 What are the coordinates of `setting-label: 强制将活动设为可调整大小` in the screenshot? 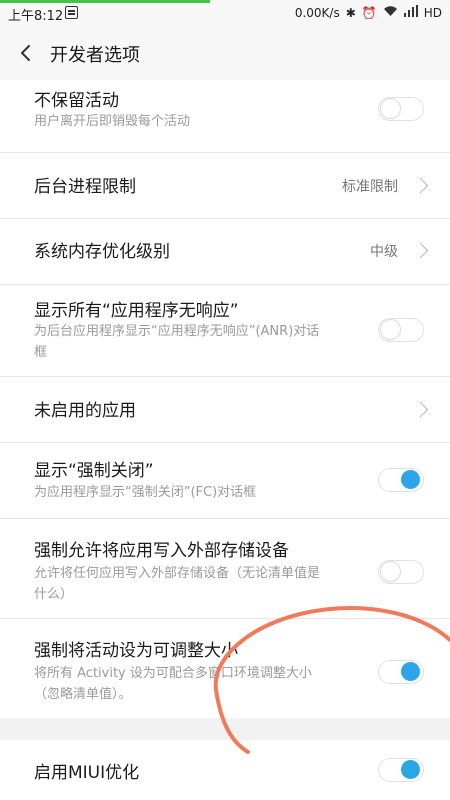 It's located at (136, 651).